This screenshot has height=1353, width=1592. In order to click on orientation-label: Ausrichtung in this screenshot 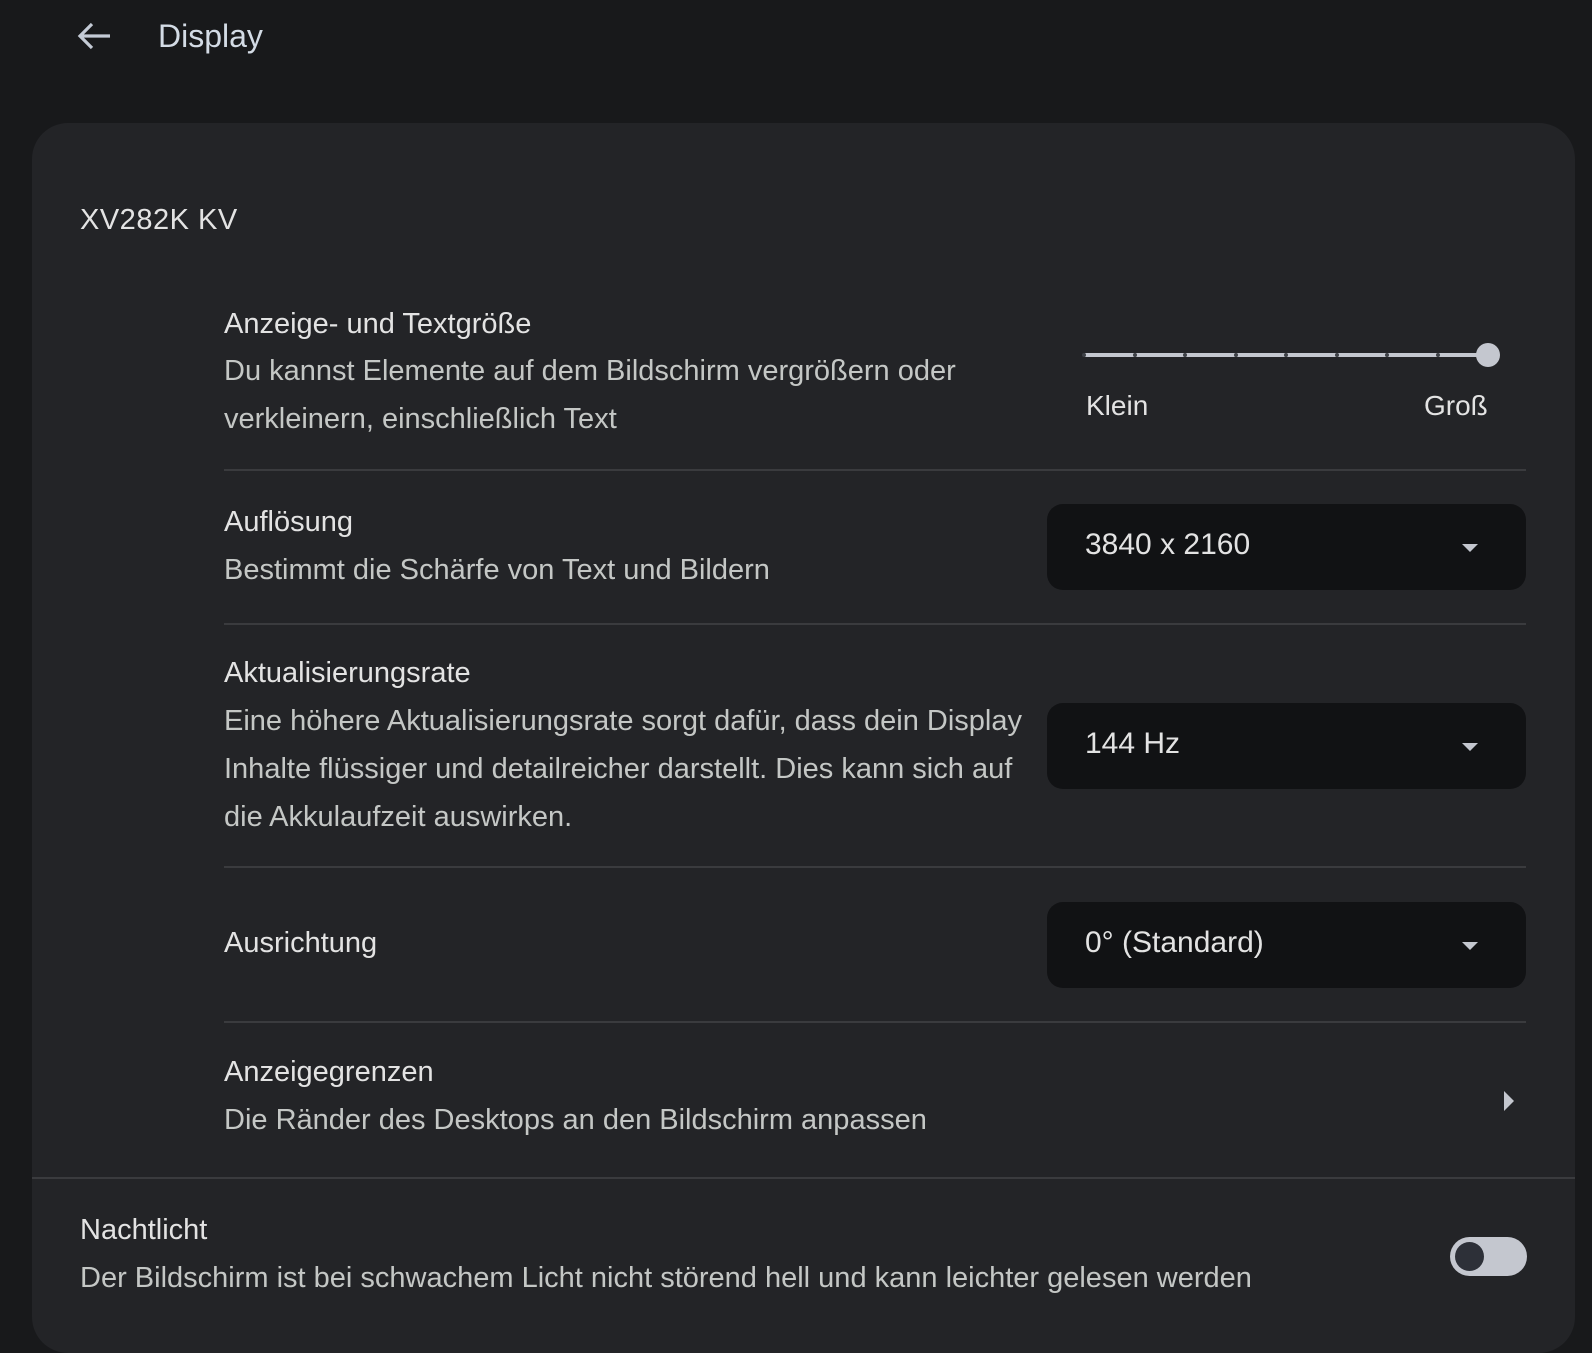, I will do `click(301, 943)`.